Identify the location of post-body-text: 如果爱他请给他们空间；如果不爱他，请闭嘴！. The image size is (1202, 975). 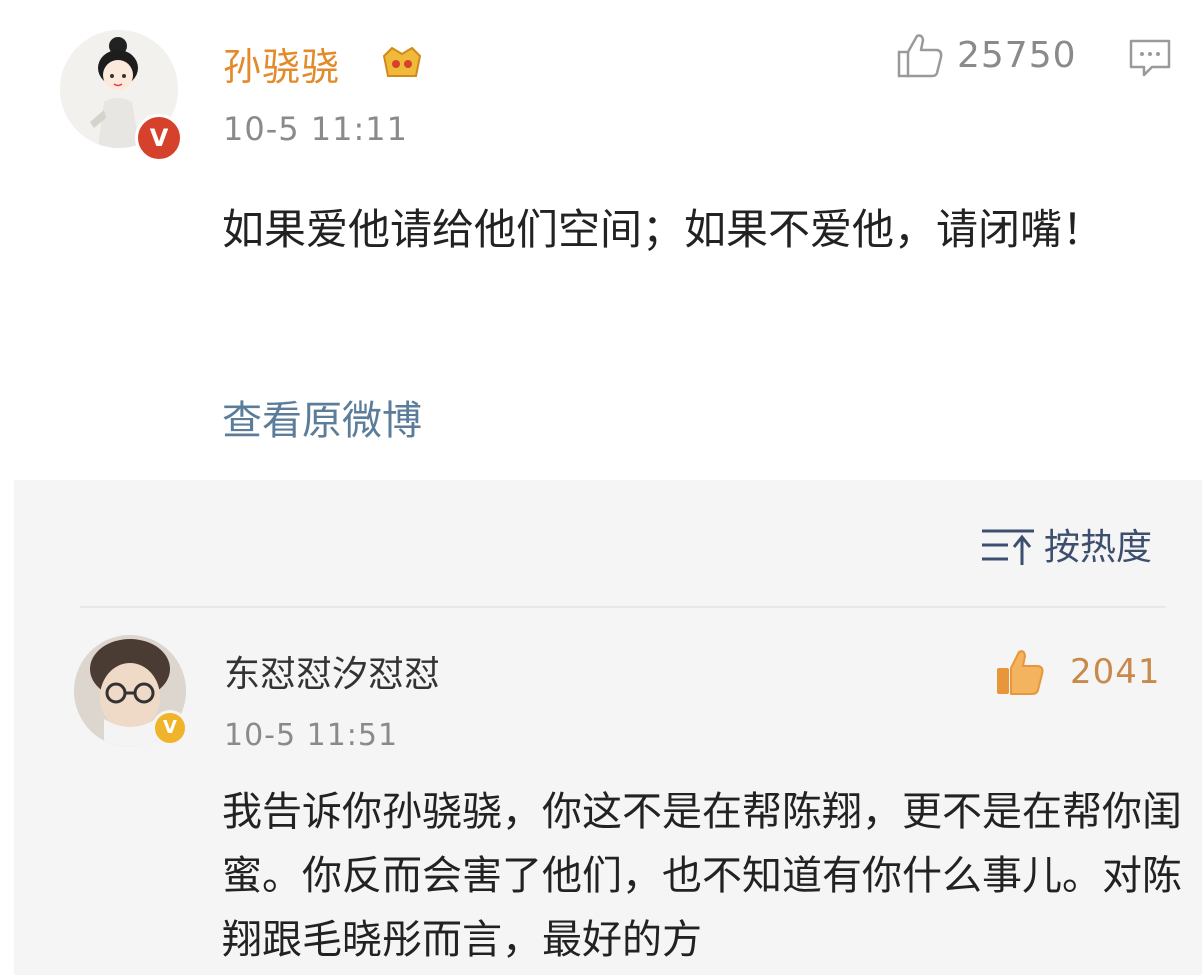
(663, 229).